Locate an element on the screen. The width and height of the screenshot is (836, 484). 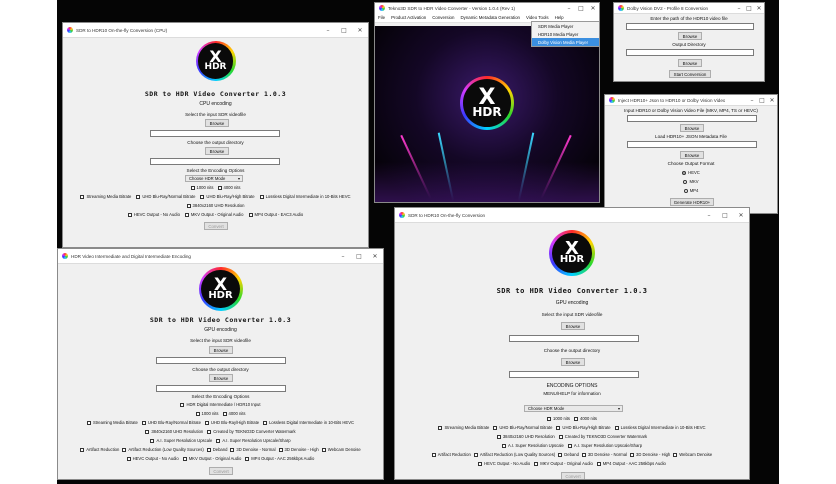
browse-json-button: Browse is located at coordinates (692, 155).